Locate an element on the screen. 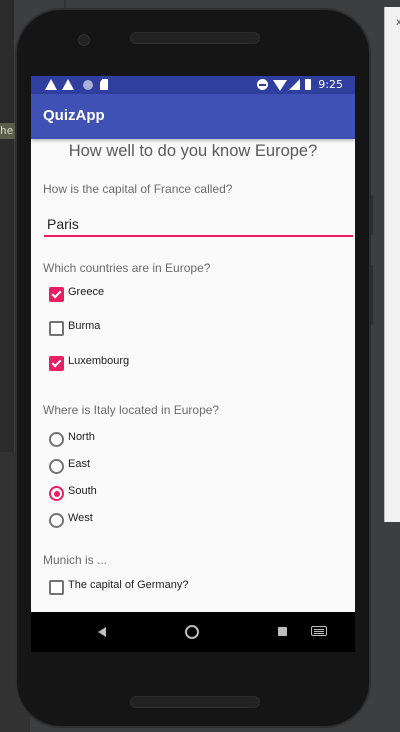 This screenshot has width=400, height=732. navigation-bar is located at coordinates (193, 632).